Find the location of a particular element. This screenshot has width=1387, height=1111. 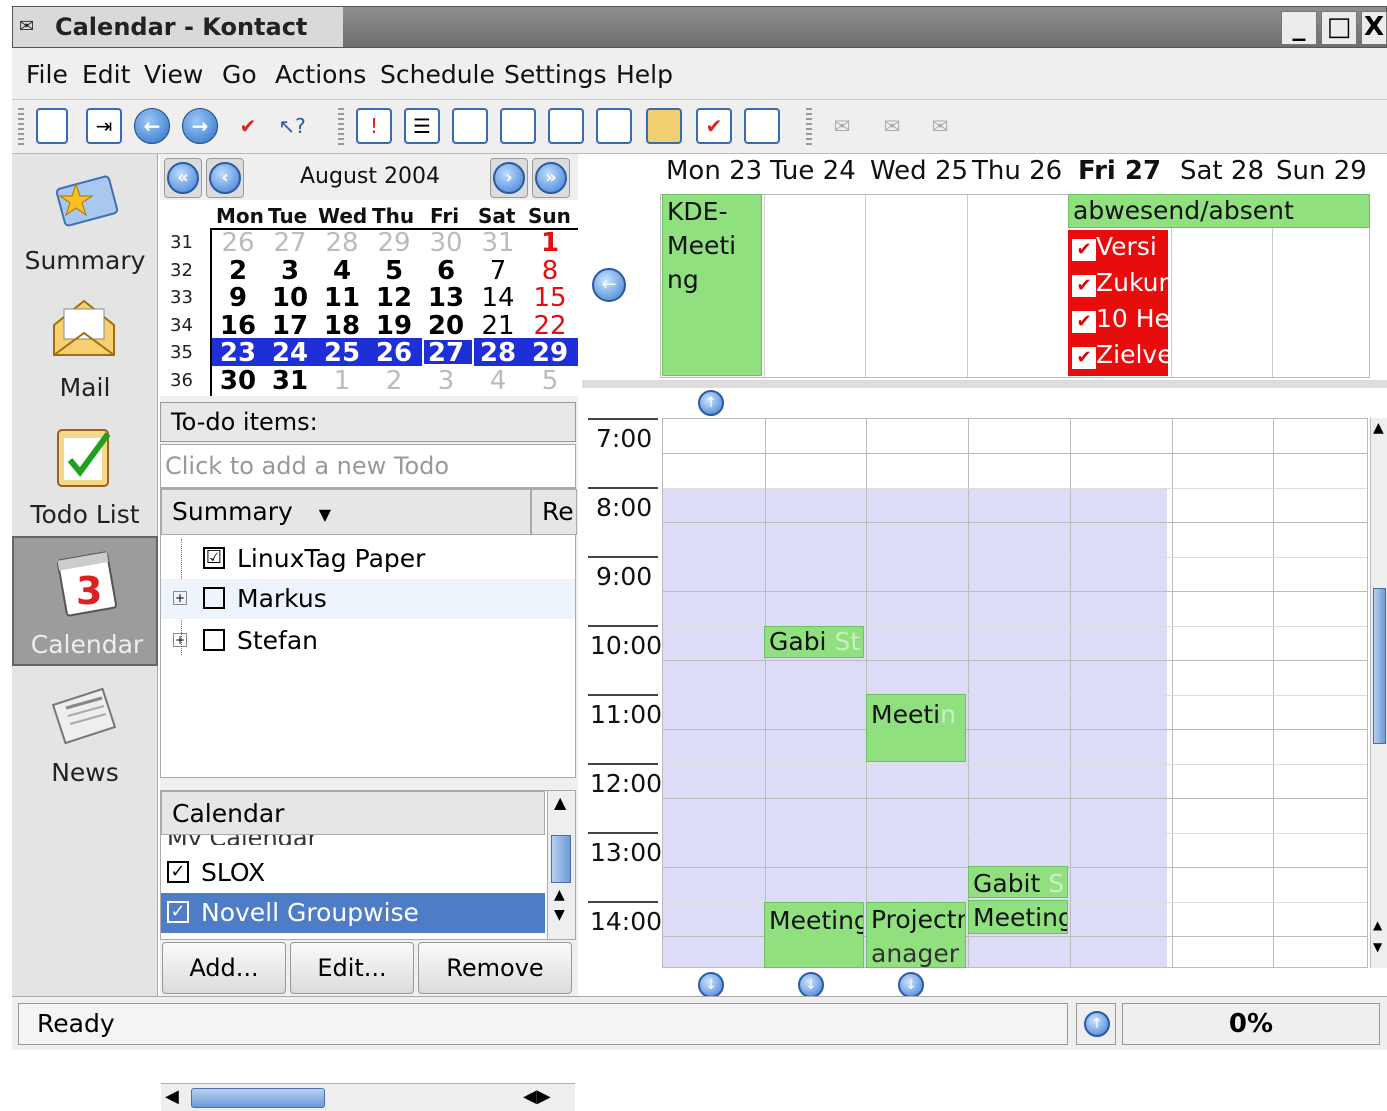

scroll-left-right-icon: ◀▶ is located at coordinates (537, 1096).